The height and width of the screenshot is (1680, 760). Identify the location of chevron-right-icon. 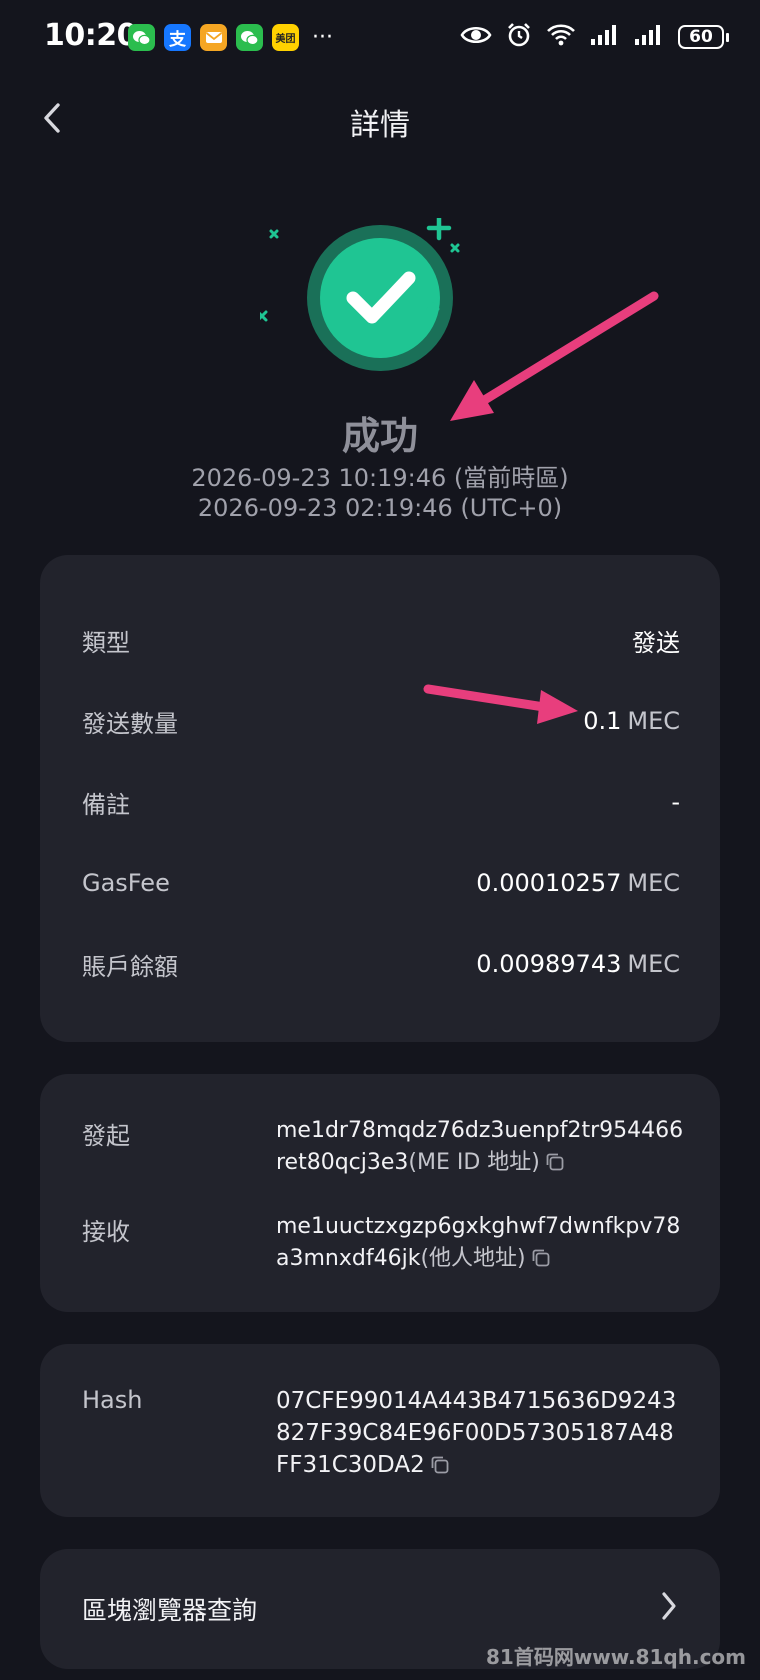
(669, 1608).